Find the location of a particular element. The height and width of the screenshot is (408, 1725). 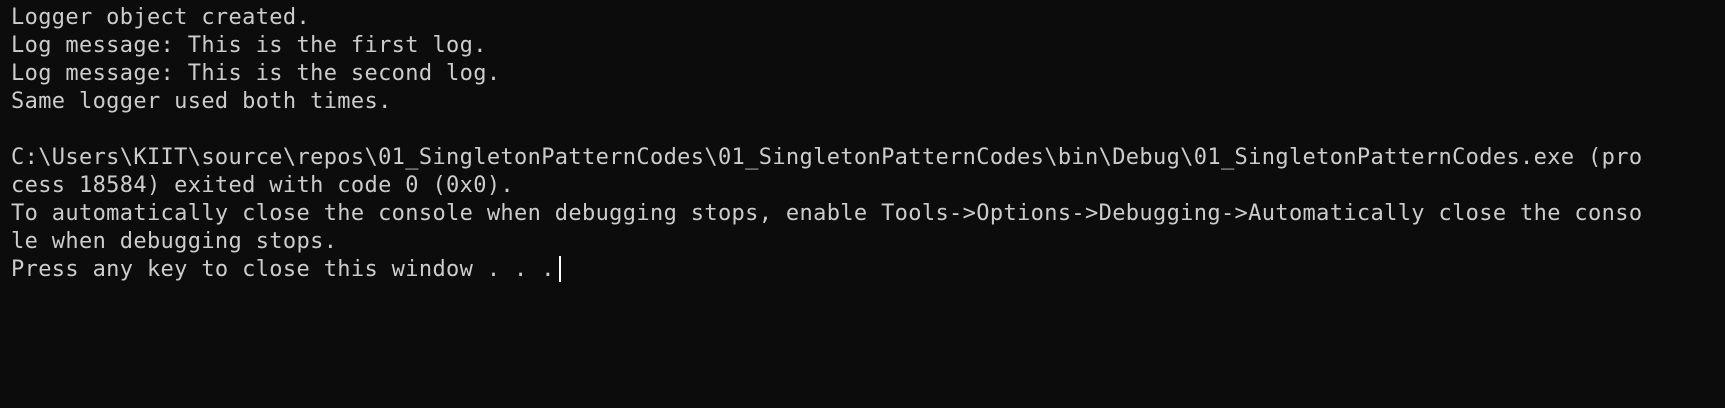

output-line-logger-created: Logger object created. is located at coordinates (161, 17).